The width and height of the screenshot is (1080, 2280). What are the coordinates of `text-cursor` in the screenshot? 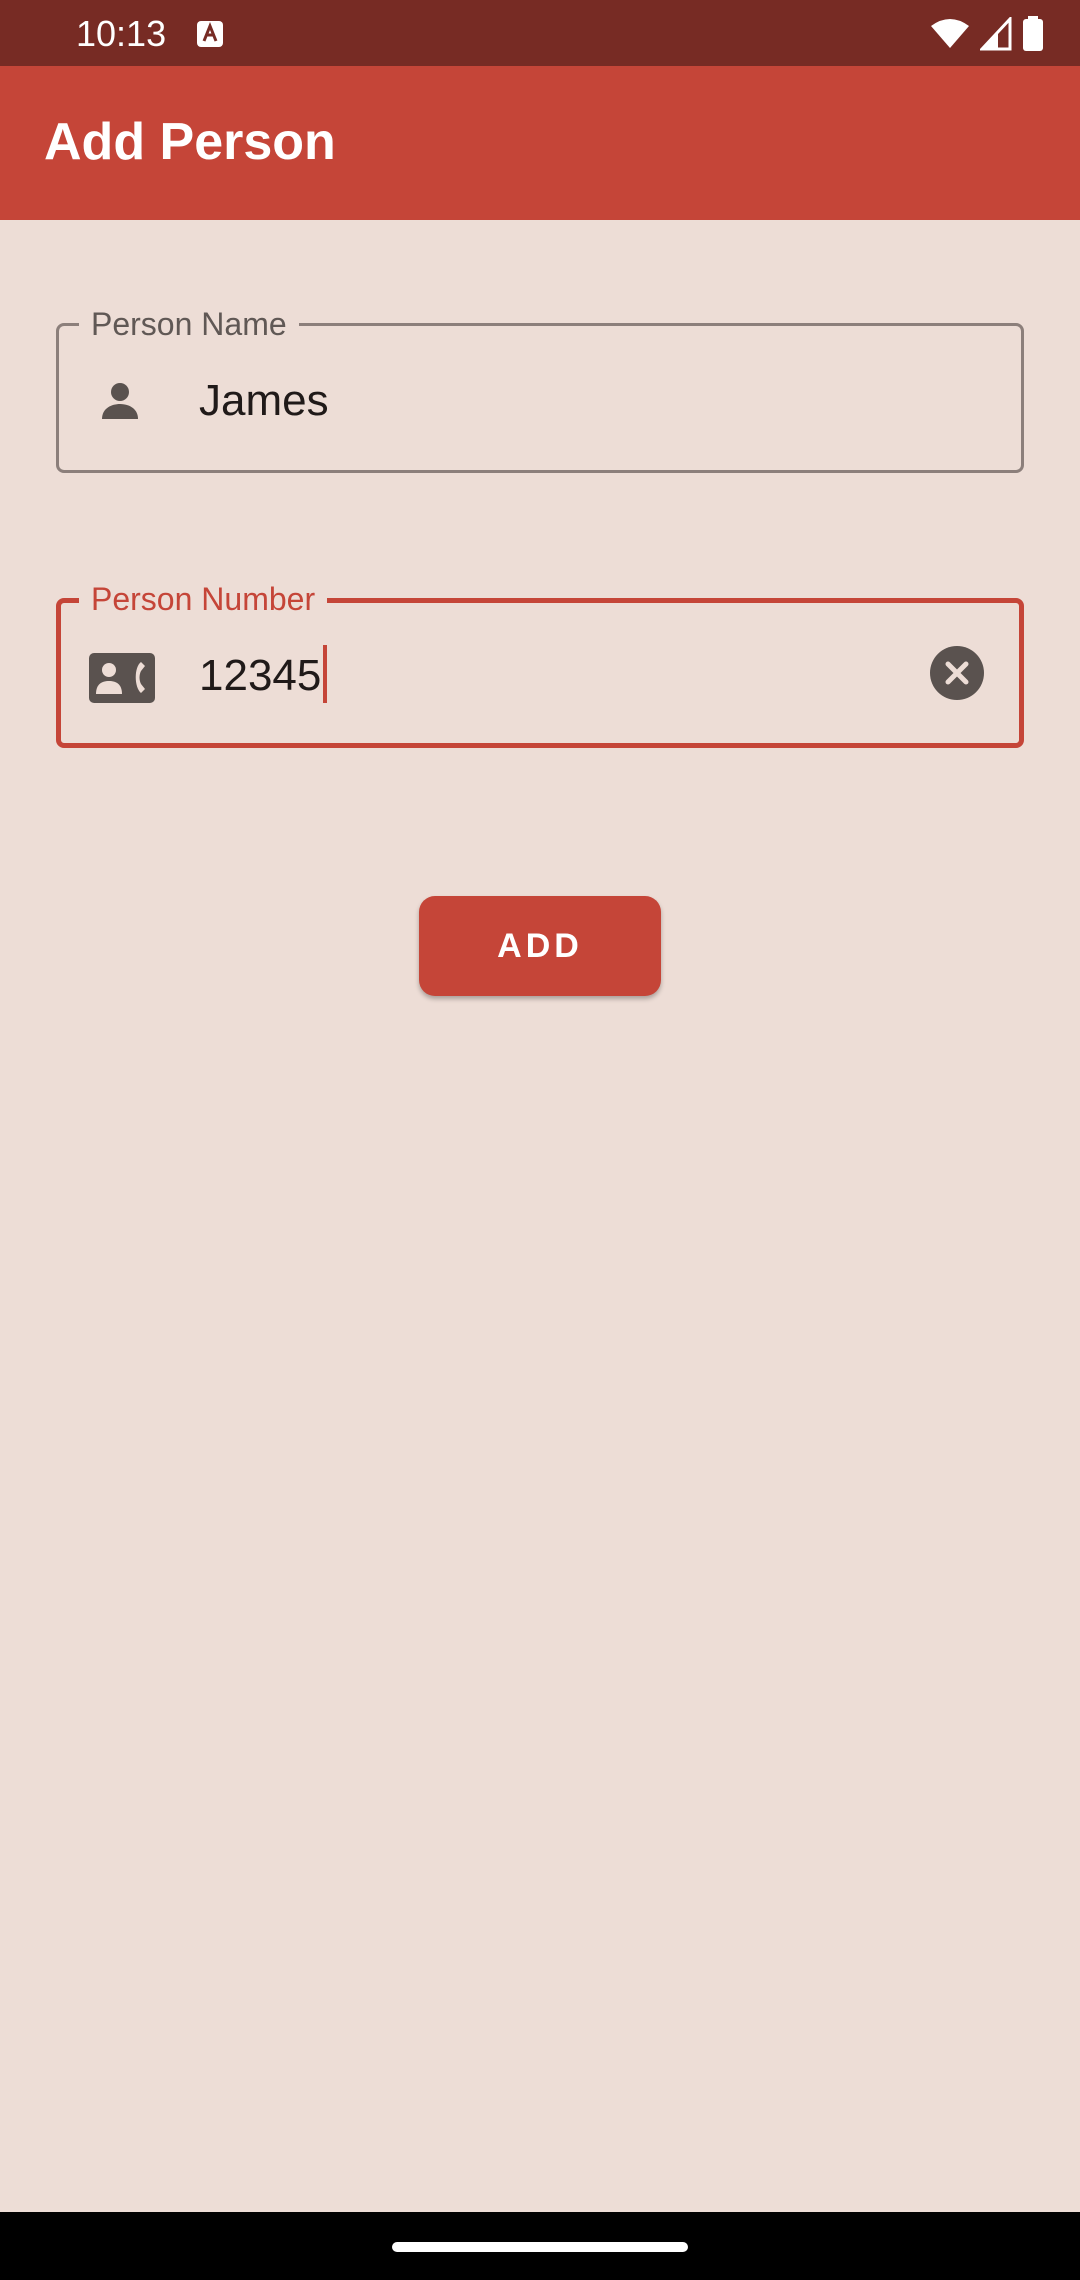 It's located at (325, 674).